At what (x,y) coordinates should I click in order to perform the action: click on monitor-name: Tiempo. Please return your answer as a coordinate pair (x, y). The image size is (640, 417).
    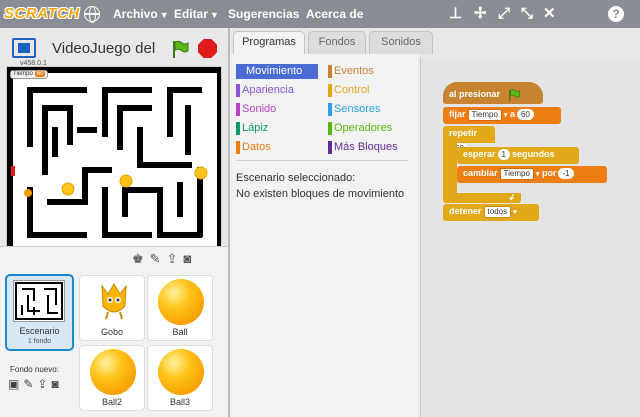
    Looking at the image, I should click on (23, 74).